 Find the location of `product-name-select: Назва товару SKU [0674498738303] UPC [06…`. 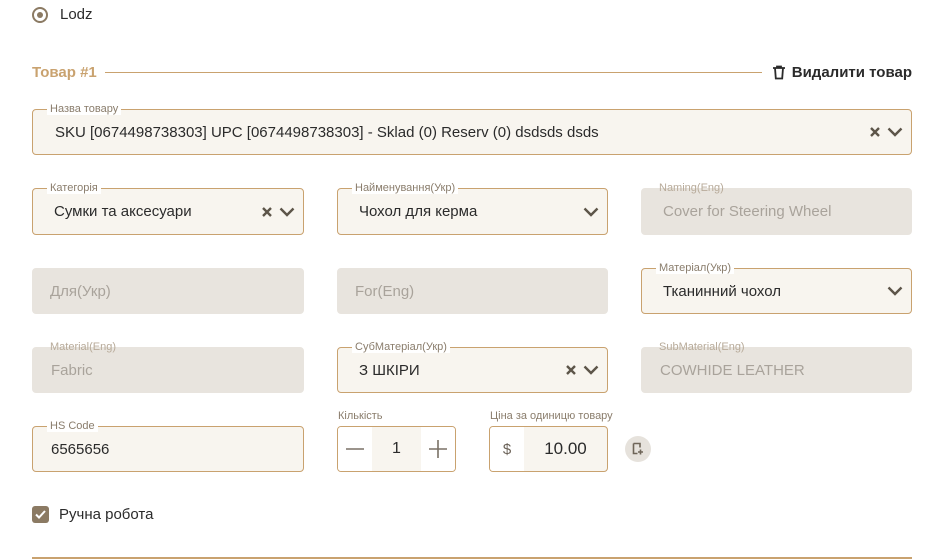

product-name-select: Назва товару SKU [0674498738303] UPC [06… is located at coordinates (472, 129).